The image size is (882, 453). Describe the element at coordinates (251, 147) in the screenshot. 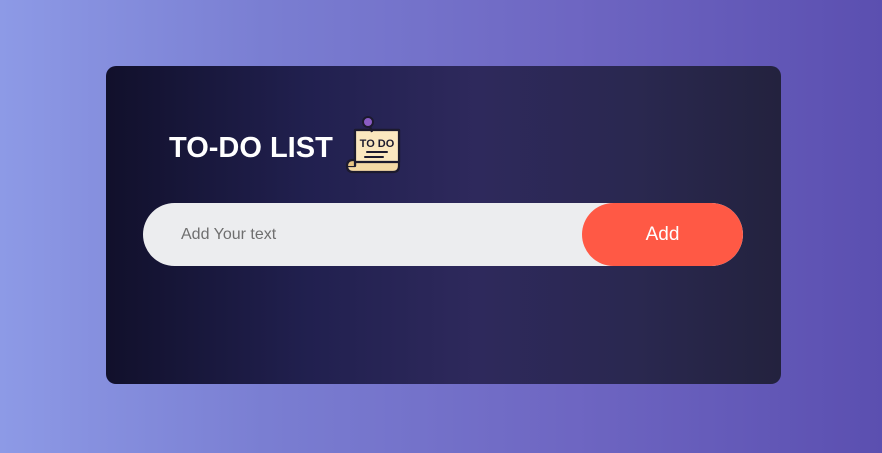

I see `app-title: TO-DO LIST` at that location.